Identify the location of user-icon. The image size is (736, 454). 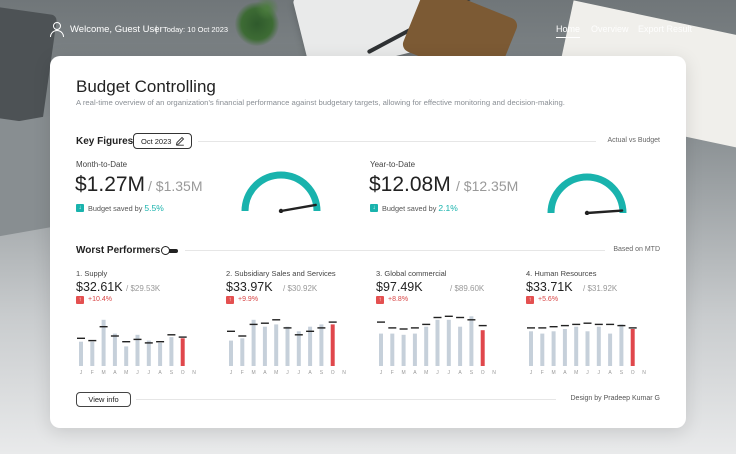
(57, 29).